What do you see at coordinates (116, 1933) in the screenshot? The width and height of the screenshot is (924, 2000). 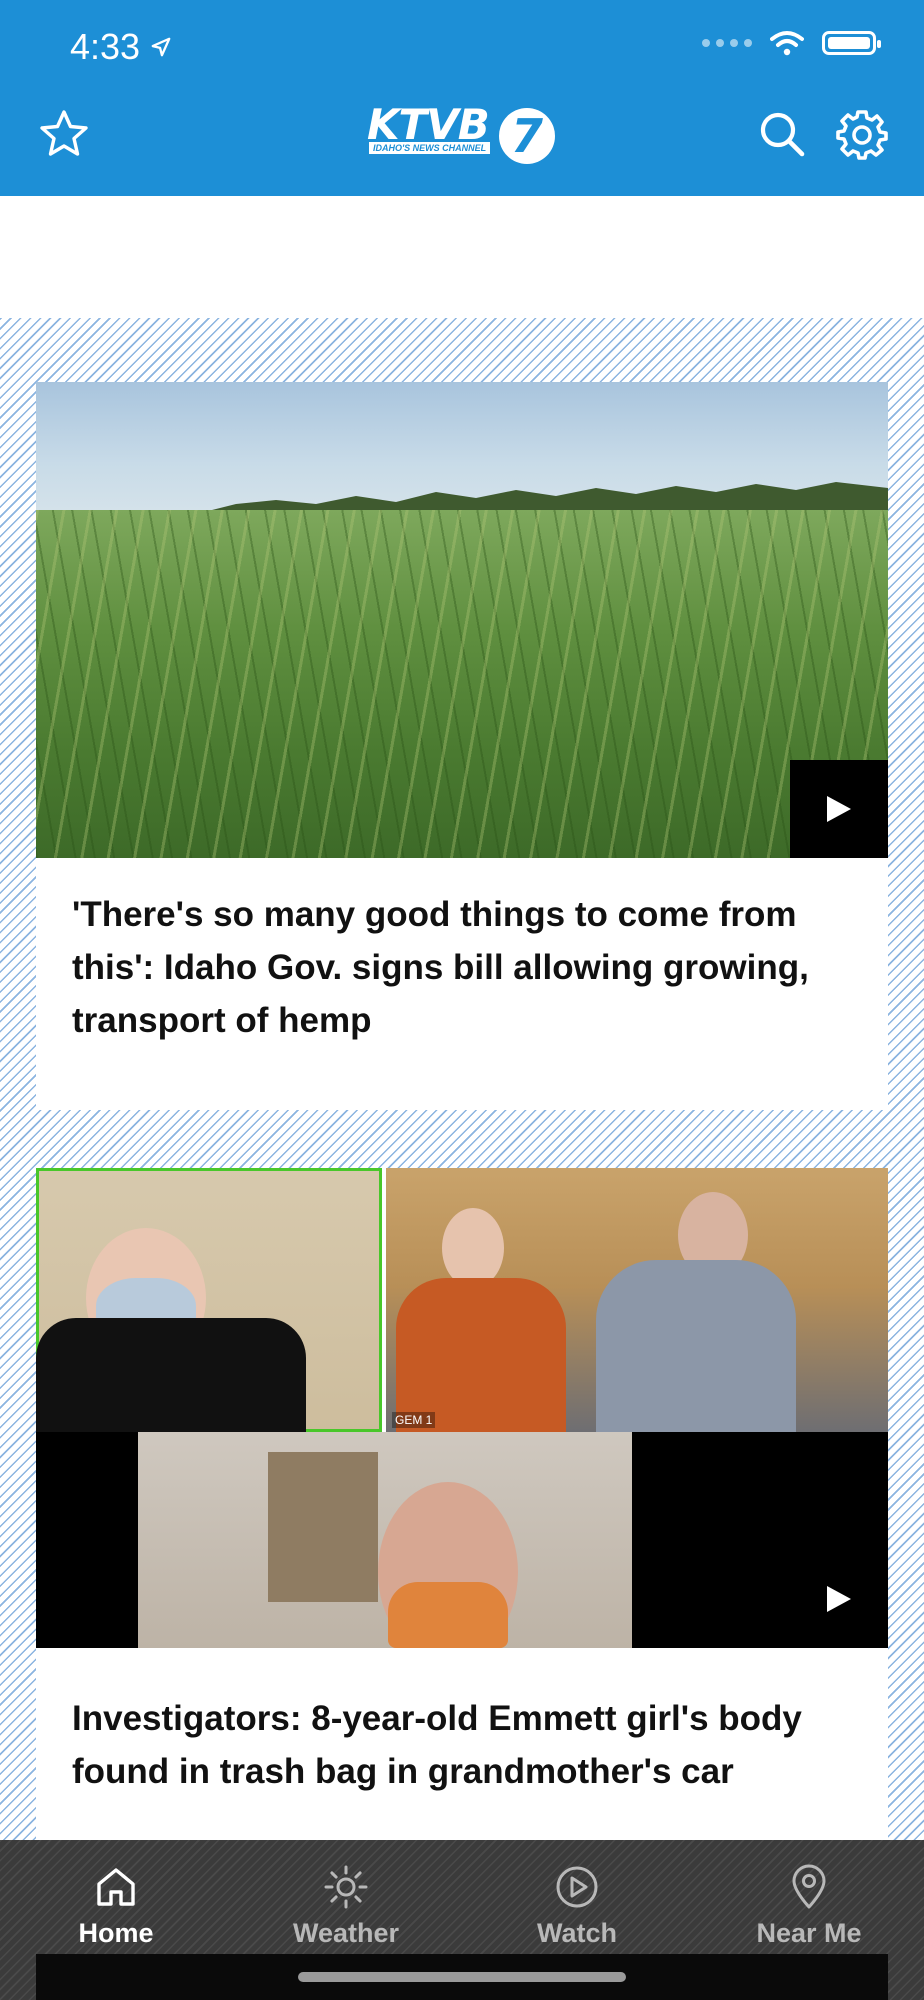 I see `tab-label: Home` at bounding box center [116, 1933].